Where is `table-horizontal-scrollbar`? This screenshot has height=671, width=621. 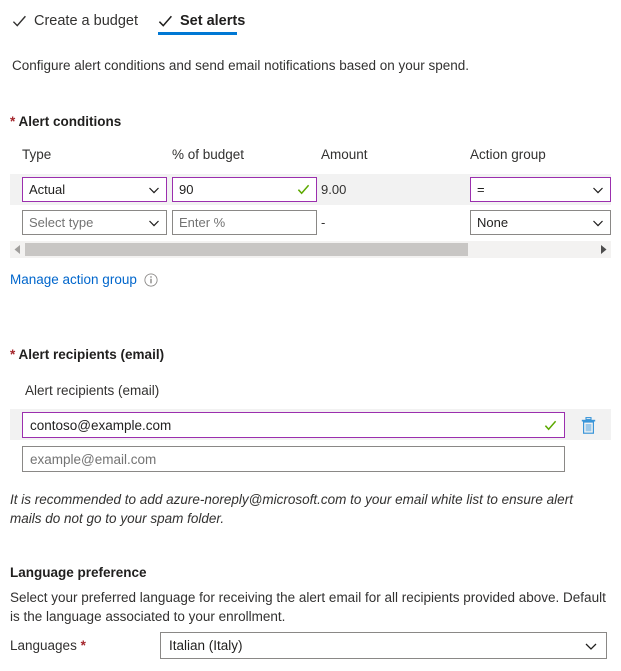 table-horizontal-scrollbar is located at coordinates (310, 249).